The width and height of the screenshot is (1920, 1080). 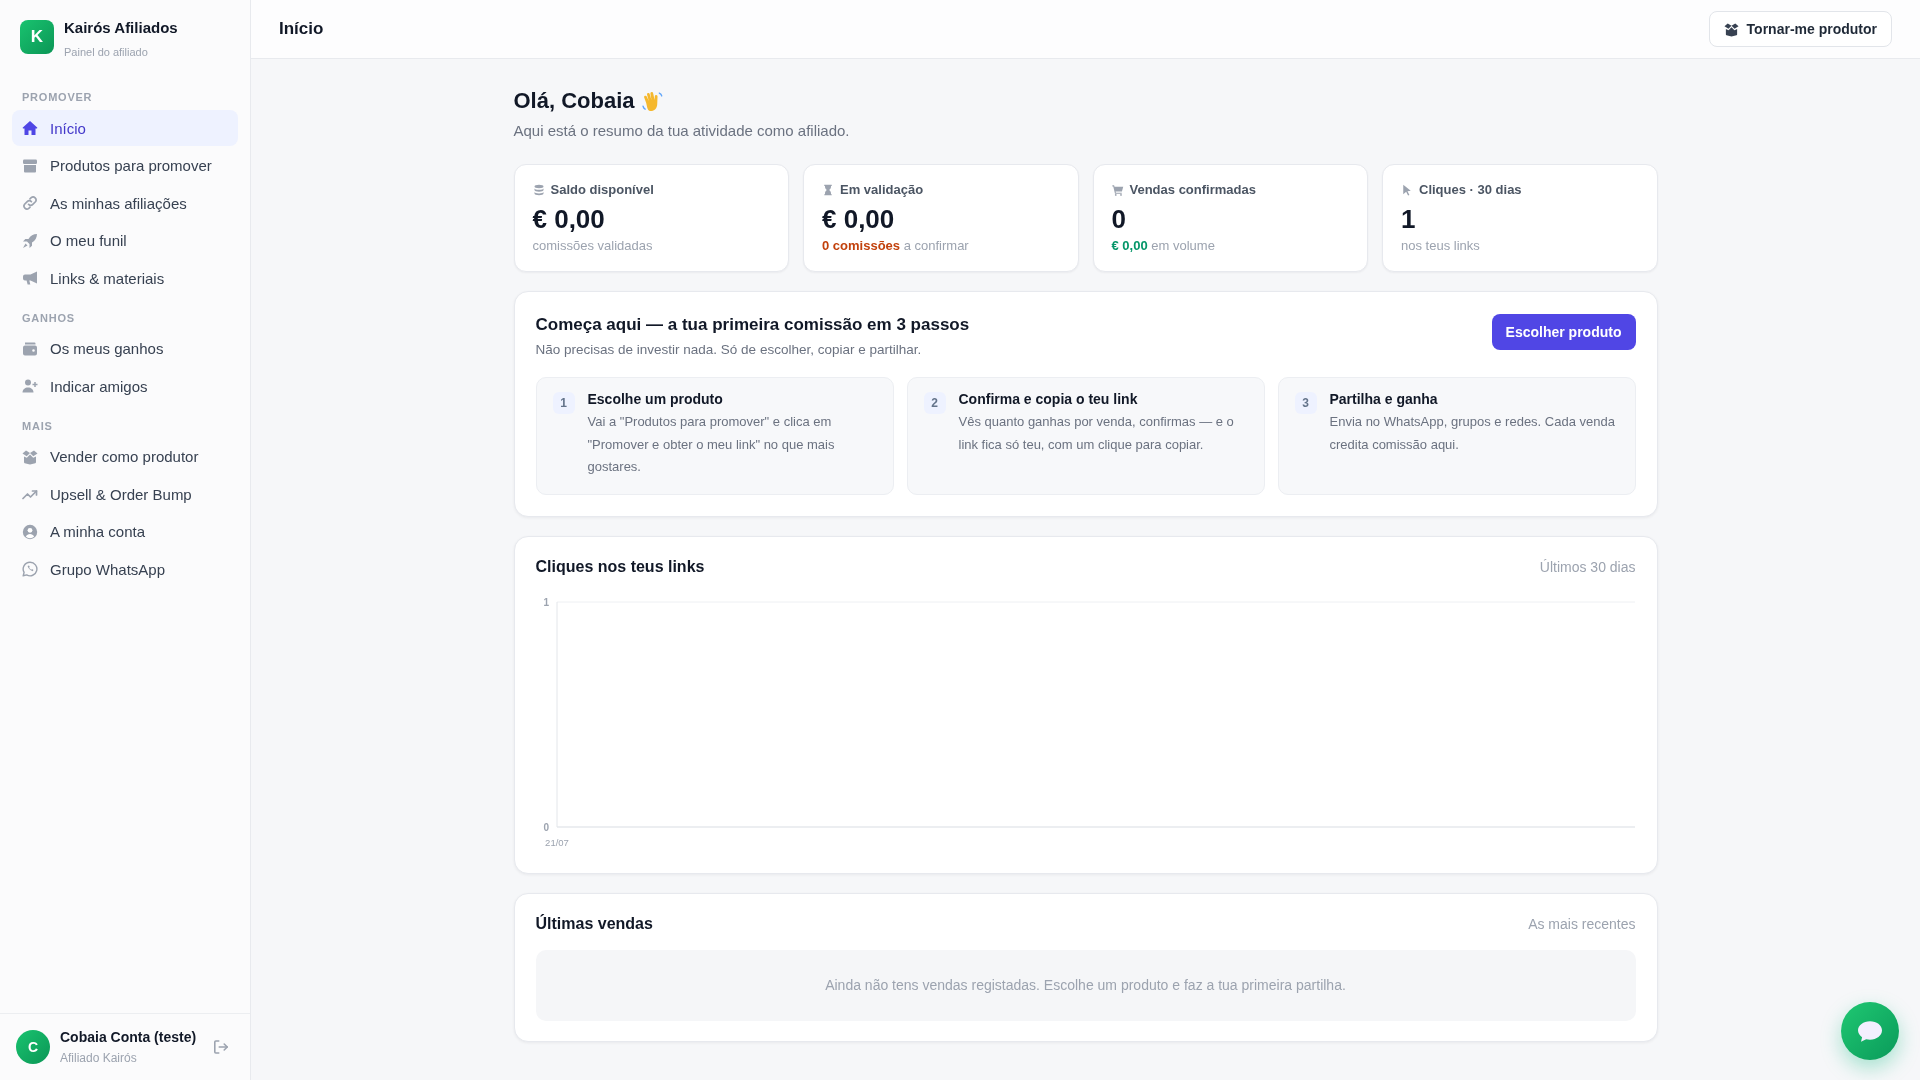 What do you see at coordinates (48, 317) in the screenshot?
I see `nav-section-title: GANHOS` at bounding box center [48, 317].